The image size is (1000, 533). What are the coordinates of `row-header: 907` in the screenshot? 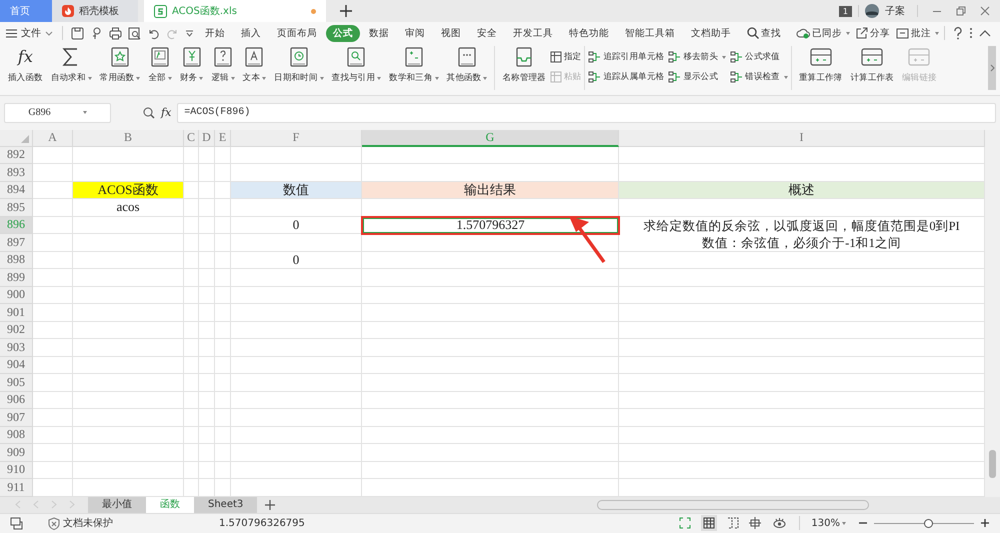 It's located at (16, 418).